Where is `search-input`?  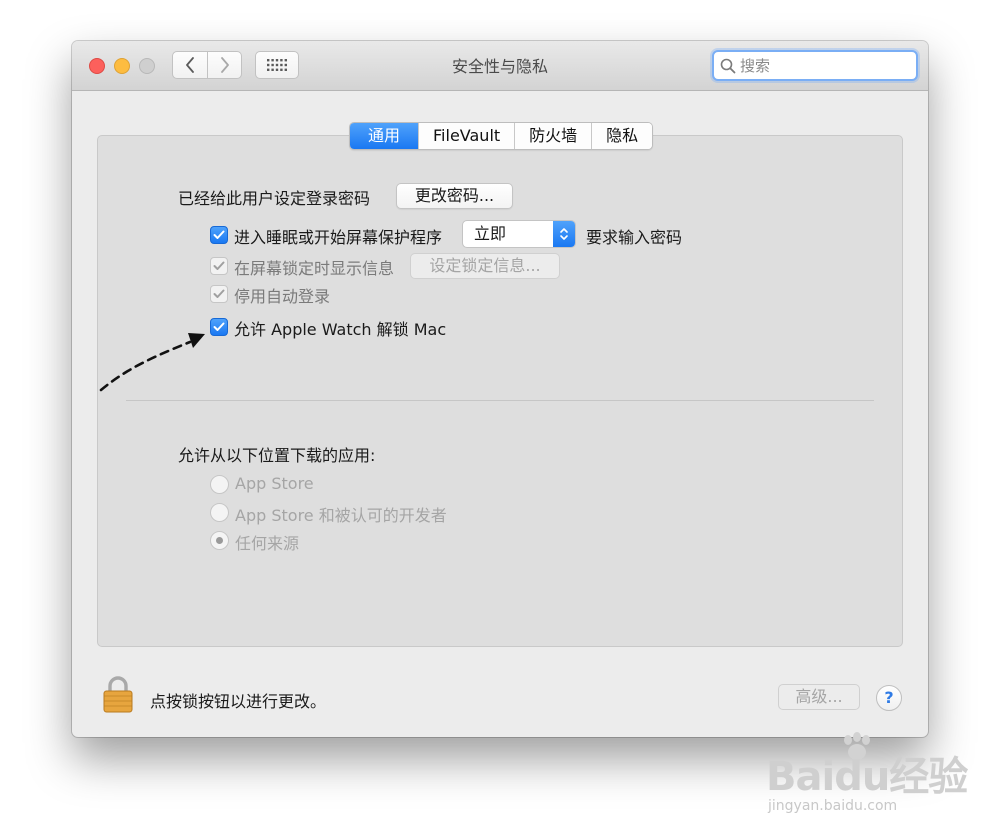 search-input is located at coordinates (820, 65).